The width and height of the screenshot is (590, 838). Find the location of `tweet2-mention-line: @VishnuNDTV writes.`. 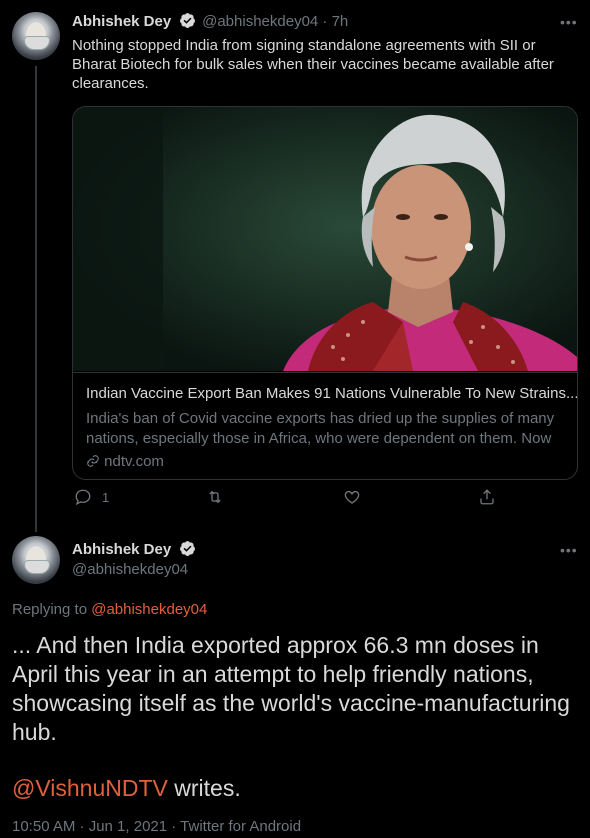

tweet2-mention-line: @VishnuNDTV writes. is located at coordinates (126, 788).